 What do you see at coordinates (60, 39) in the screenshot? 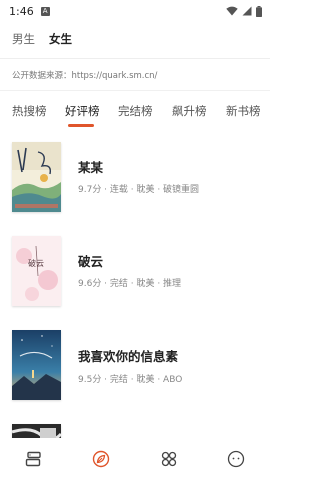
I see `gender-tab-female: 女生` at bounding box center [60, 39].